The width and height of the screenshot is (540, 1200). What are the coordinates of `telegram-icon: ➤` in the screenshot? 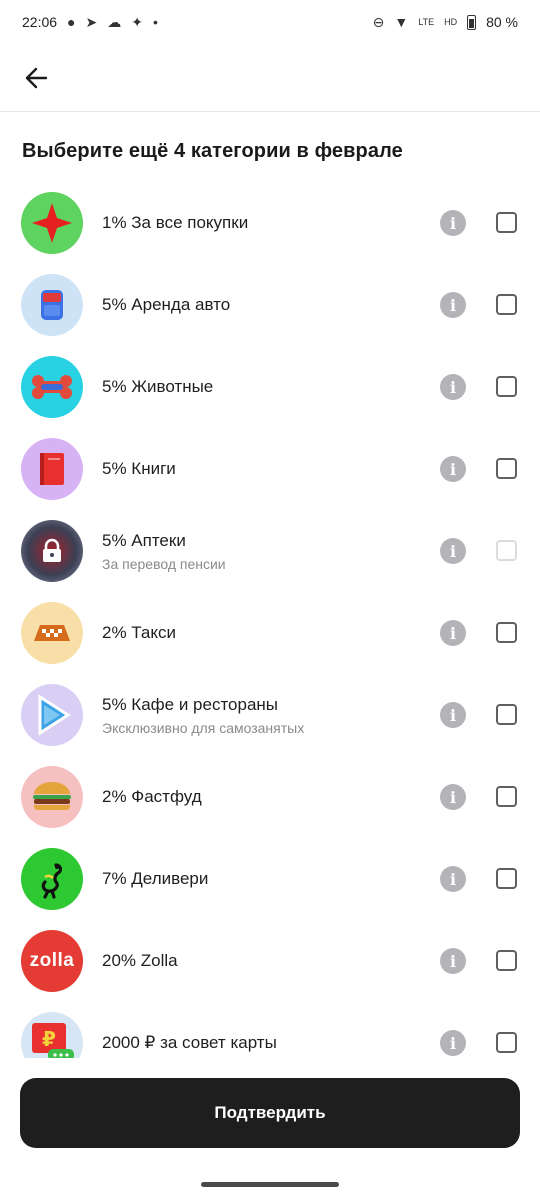 It's located at (91, 22).